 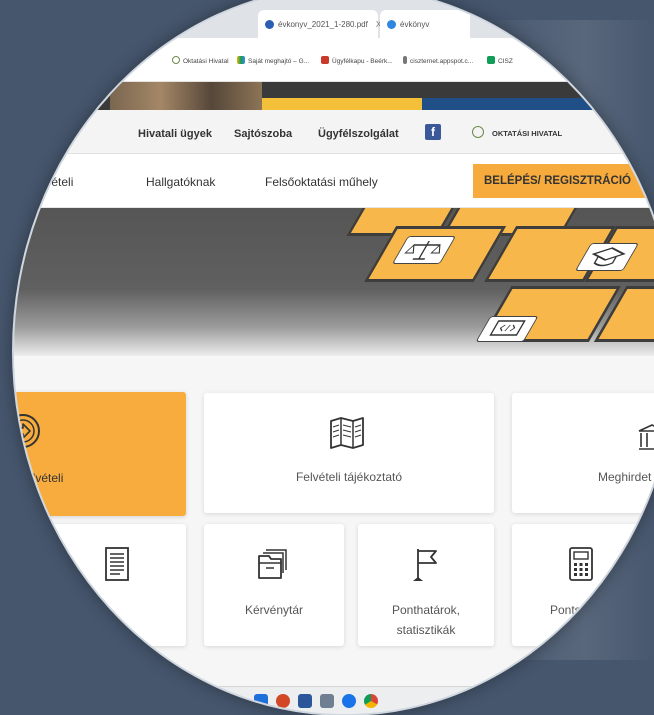 I want to click on nav-felveteli: elvételi, so click(x=54, y=182).